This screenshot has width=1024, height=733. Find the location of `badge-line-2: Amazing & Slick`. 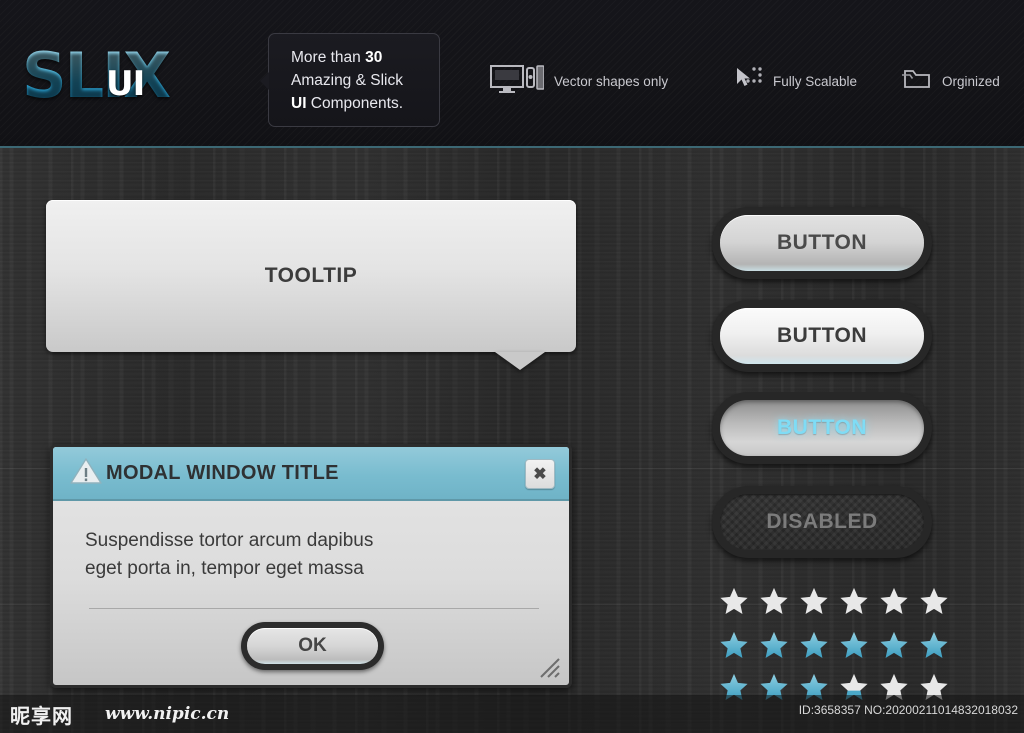

badge-line-2: Amazing & Slick is located at coordinates (347, 80).